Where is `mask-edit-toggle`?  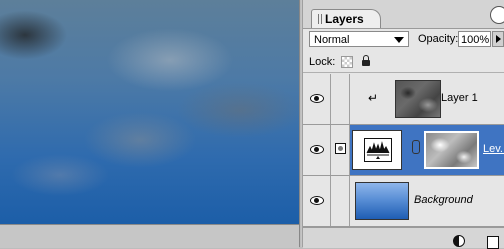 mask-edit-toggle is located at coordinates (340, 150).